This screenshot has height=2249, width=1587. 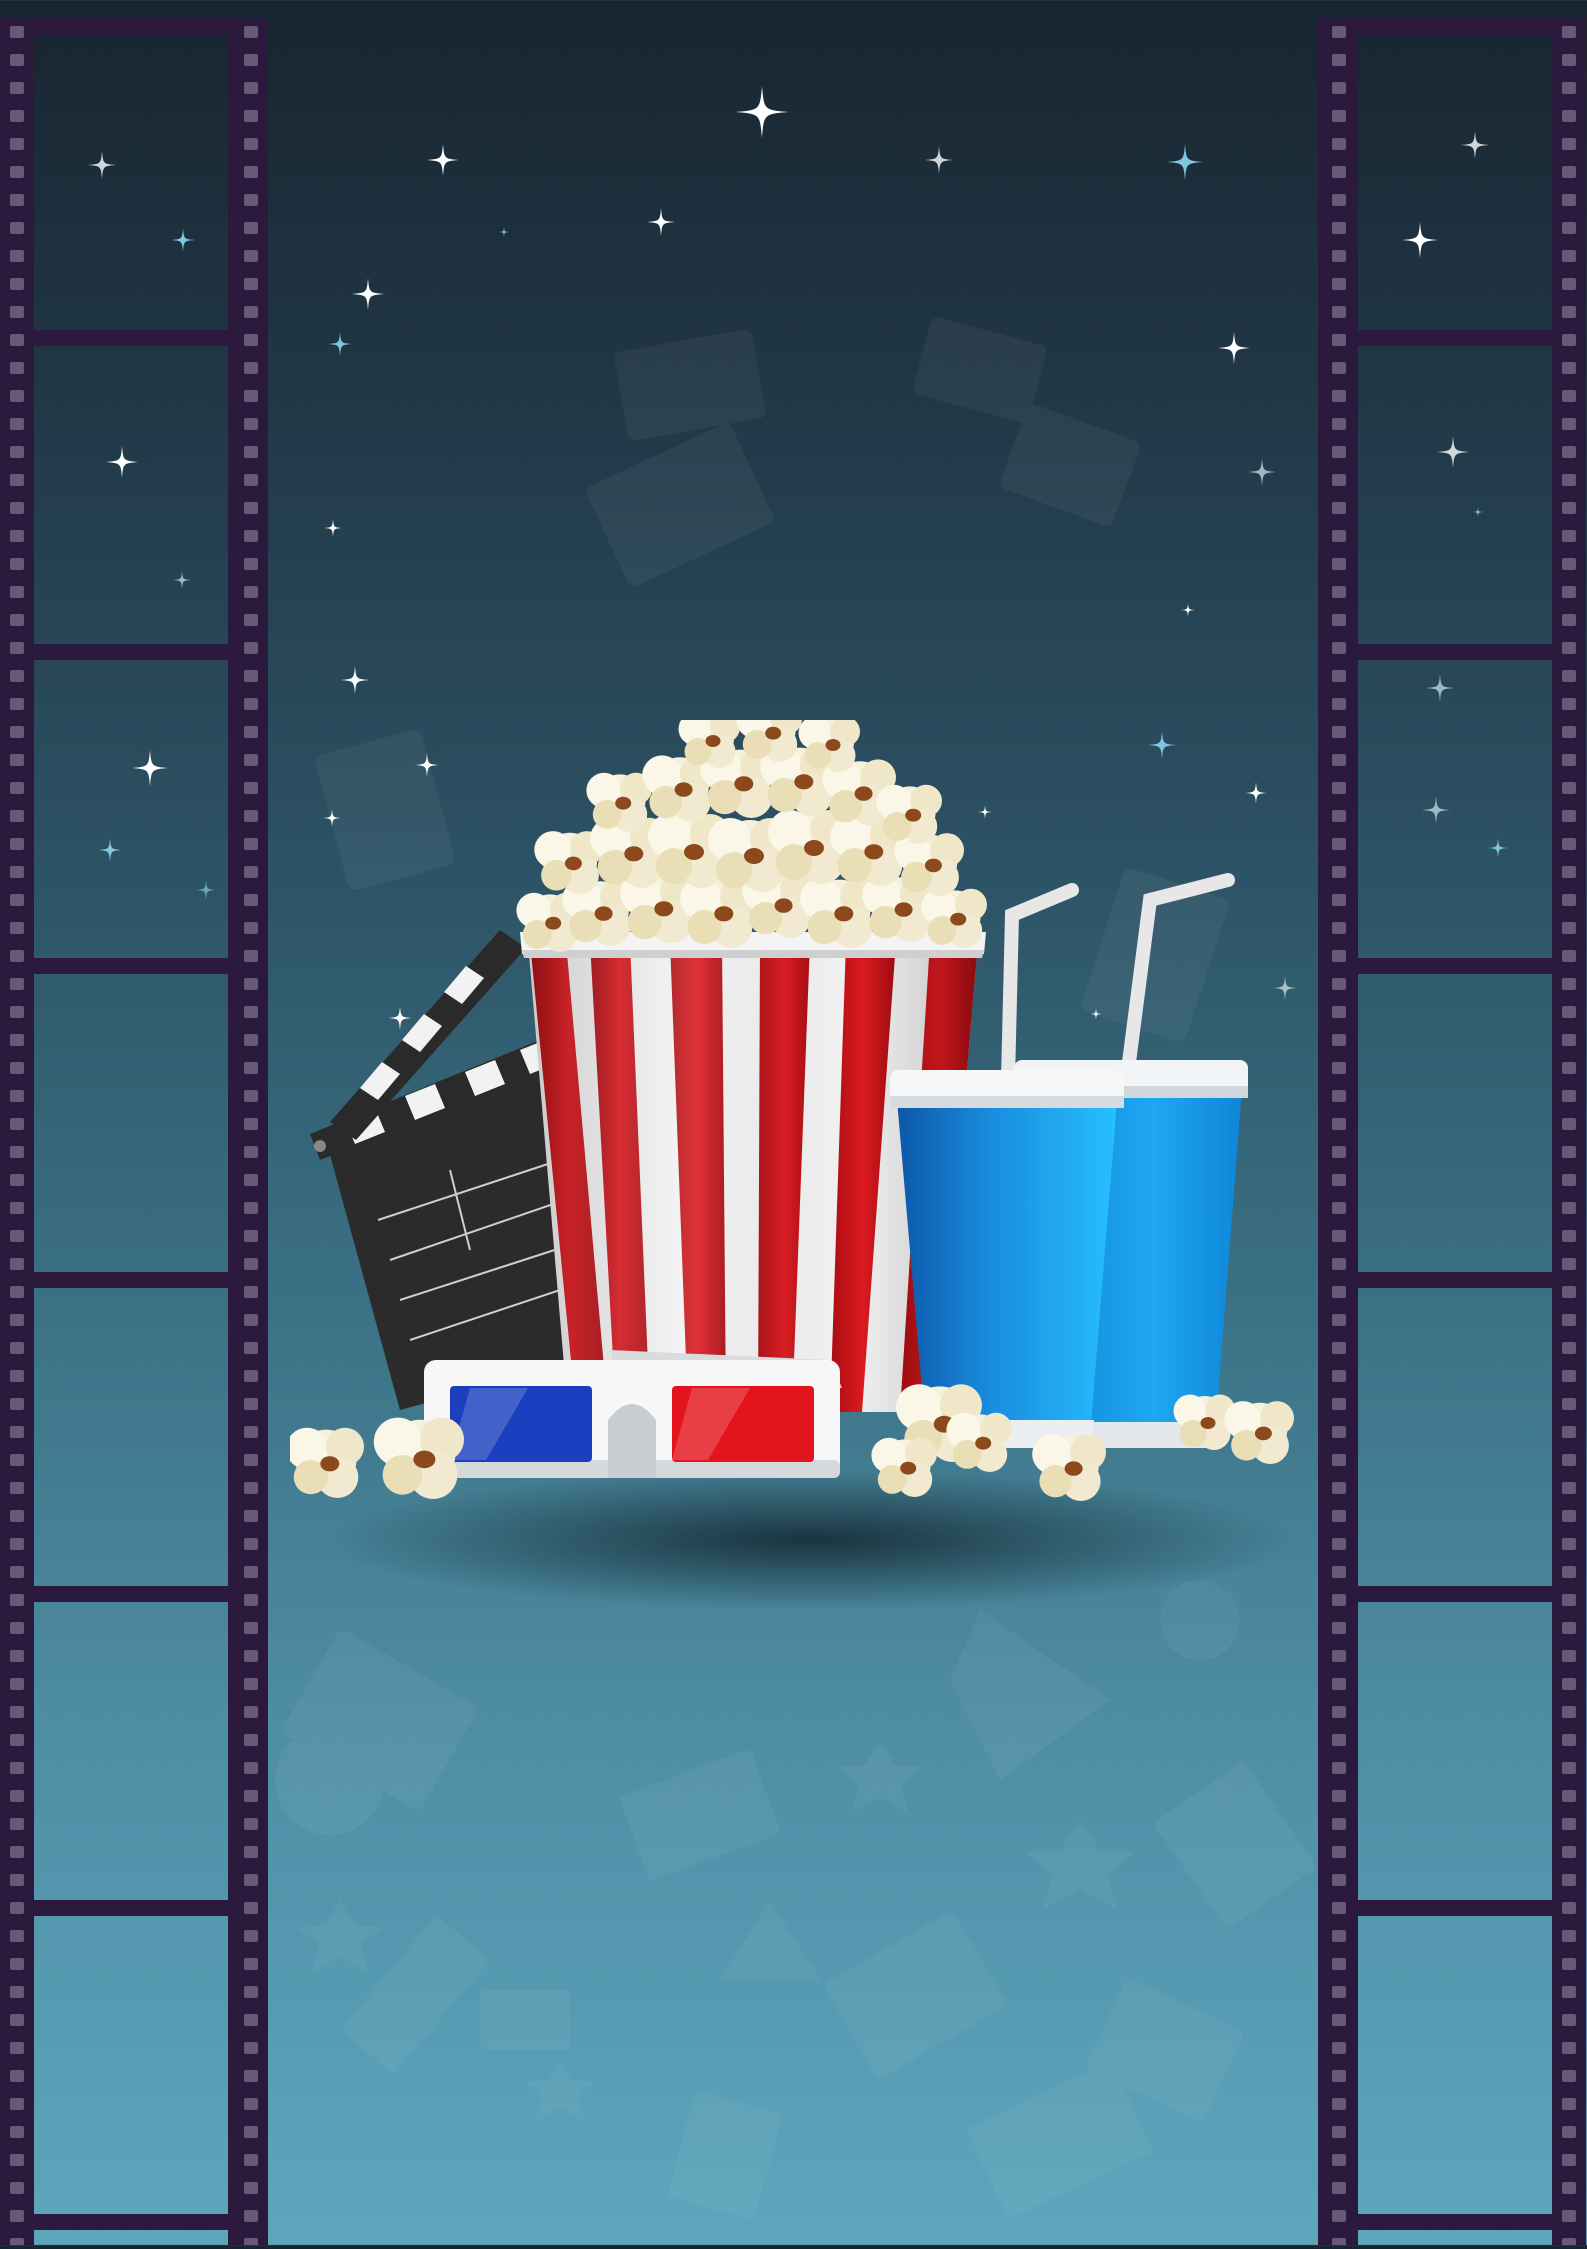 What do you see at coordinates (633, 1414) in the screenshot?
I see `3d-glasses-icon` at bounding box center [633, 1414].